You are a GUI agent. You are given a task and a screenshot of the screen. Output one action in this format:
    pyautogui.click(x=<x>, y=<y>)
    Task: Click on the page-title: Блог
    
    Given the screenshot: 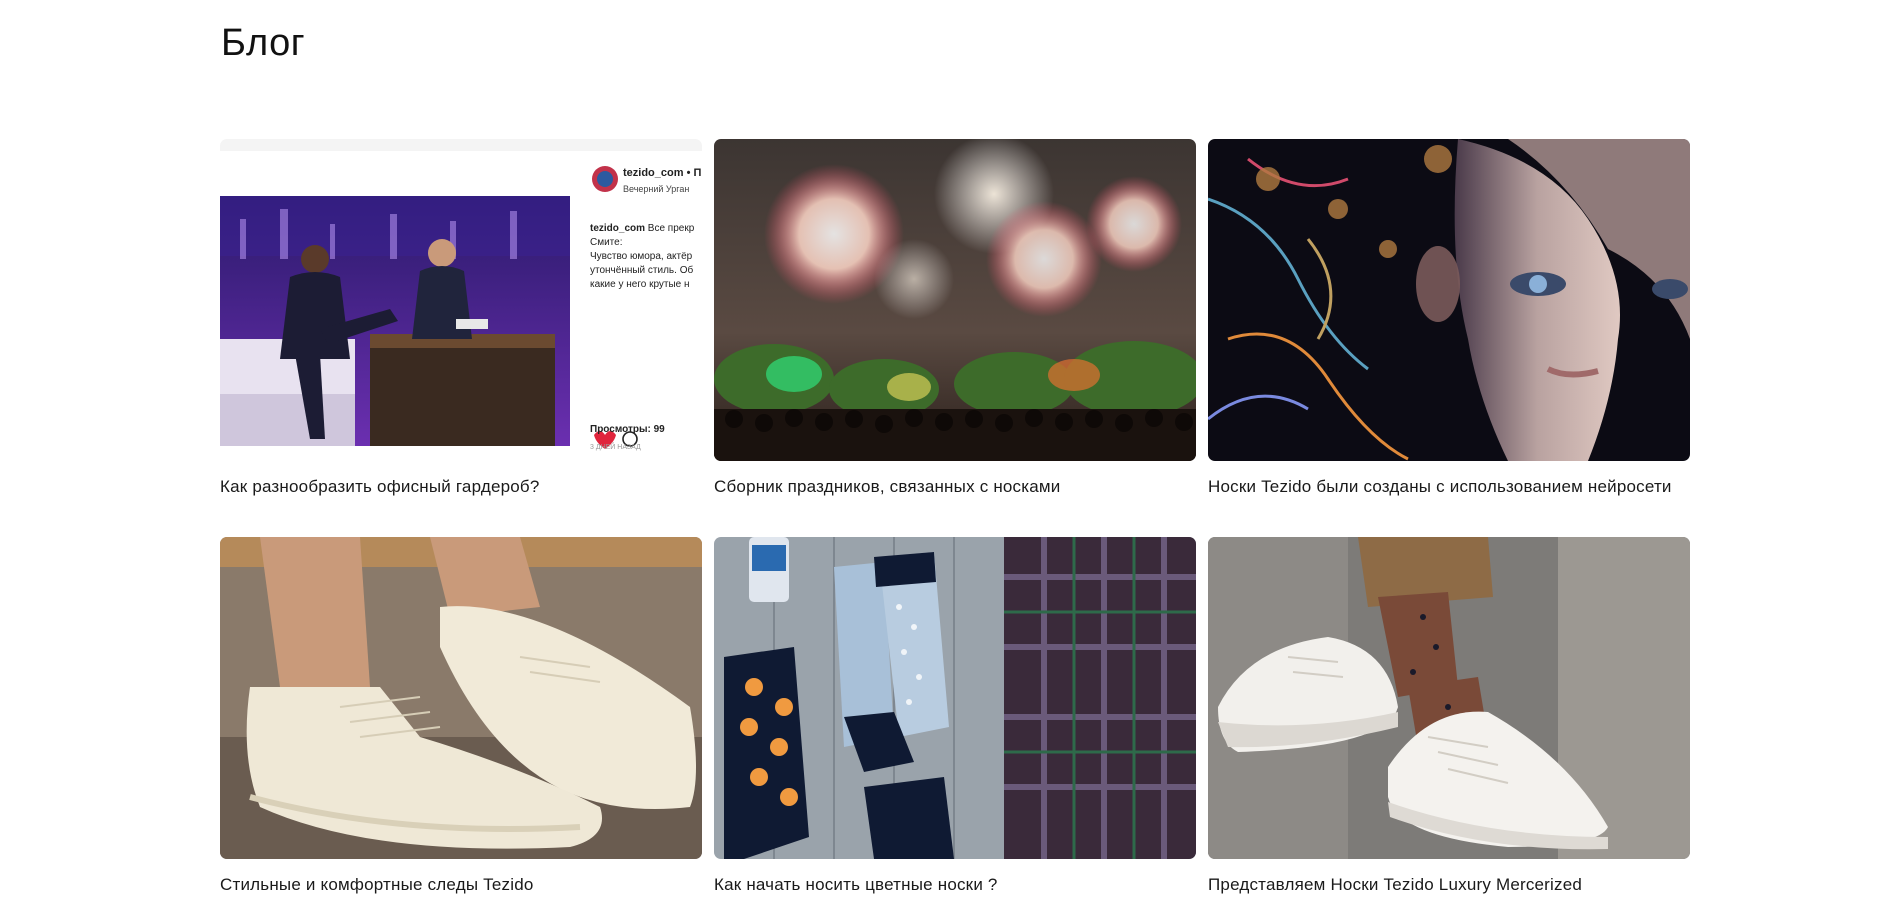 What is the action you would take?
    pyautogui.click(x=263, y=43)
    